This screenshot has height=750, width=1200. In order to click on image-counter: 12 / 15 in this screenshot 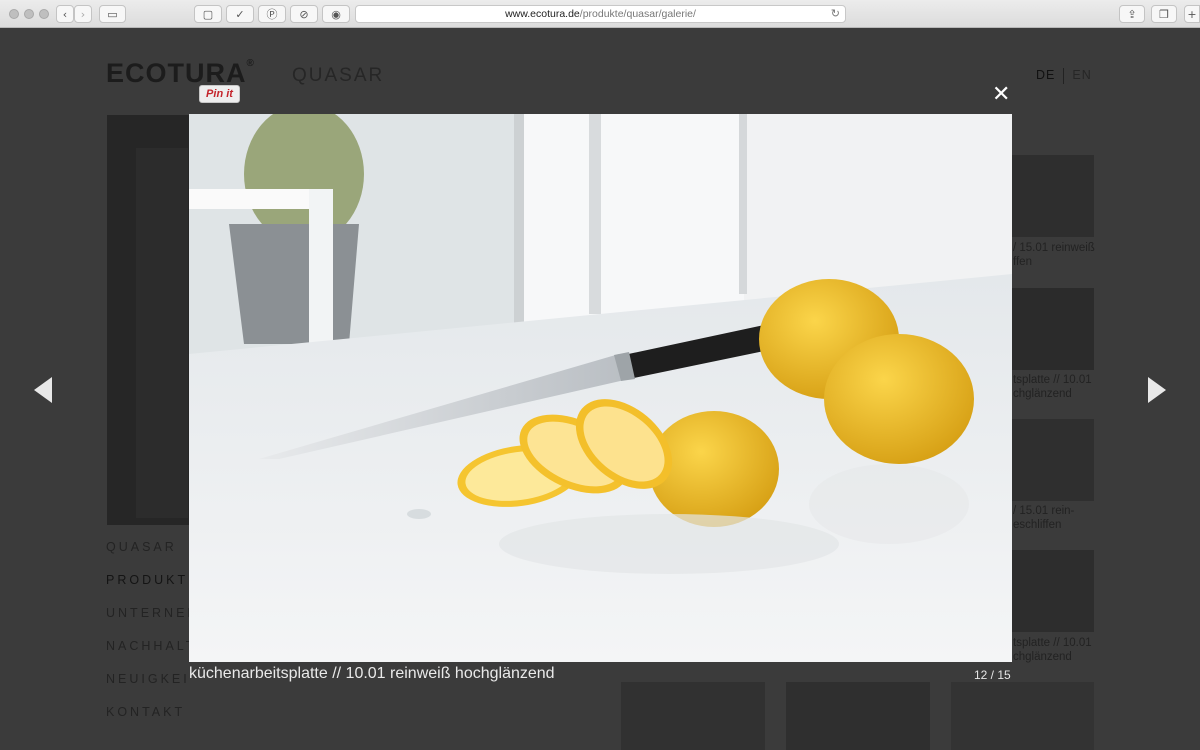, I will do `click(992, 675)`.